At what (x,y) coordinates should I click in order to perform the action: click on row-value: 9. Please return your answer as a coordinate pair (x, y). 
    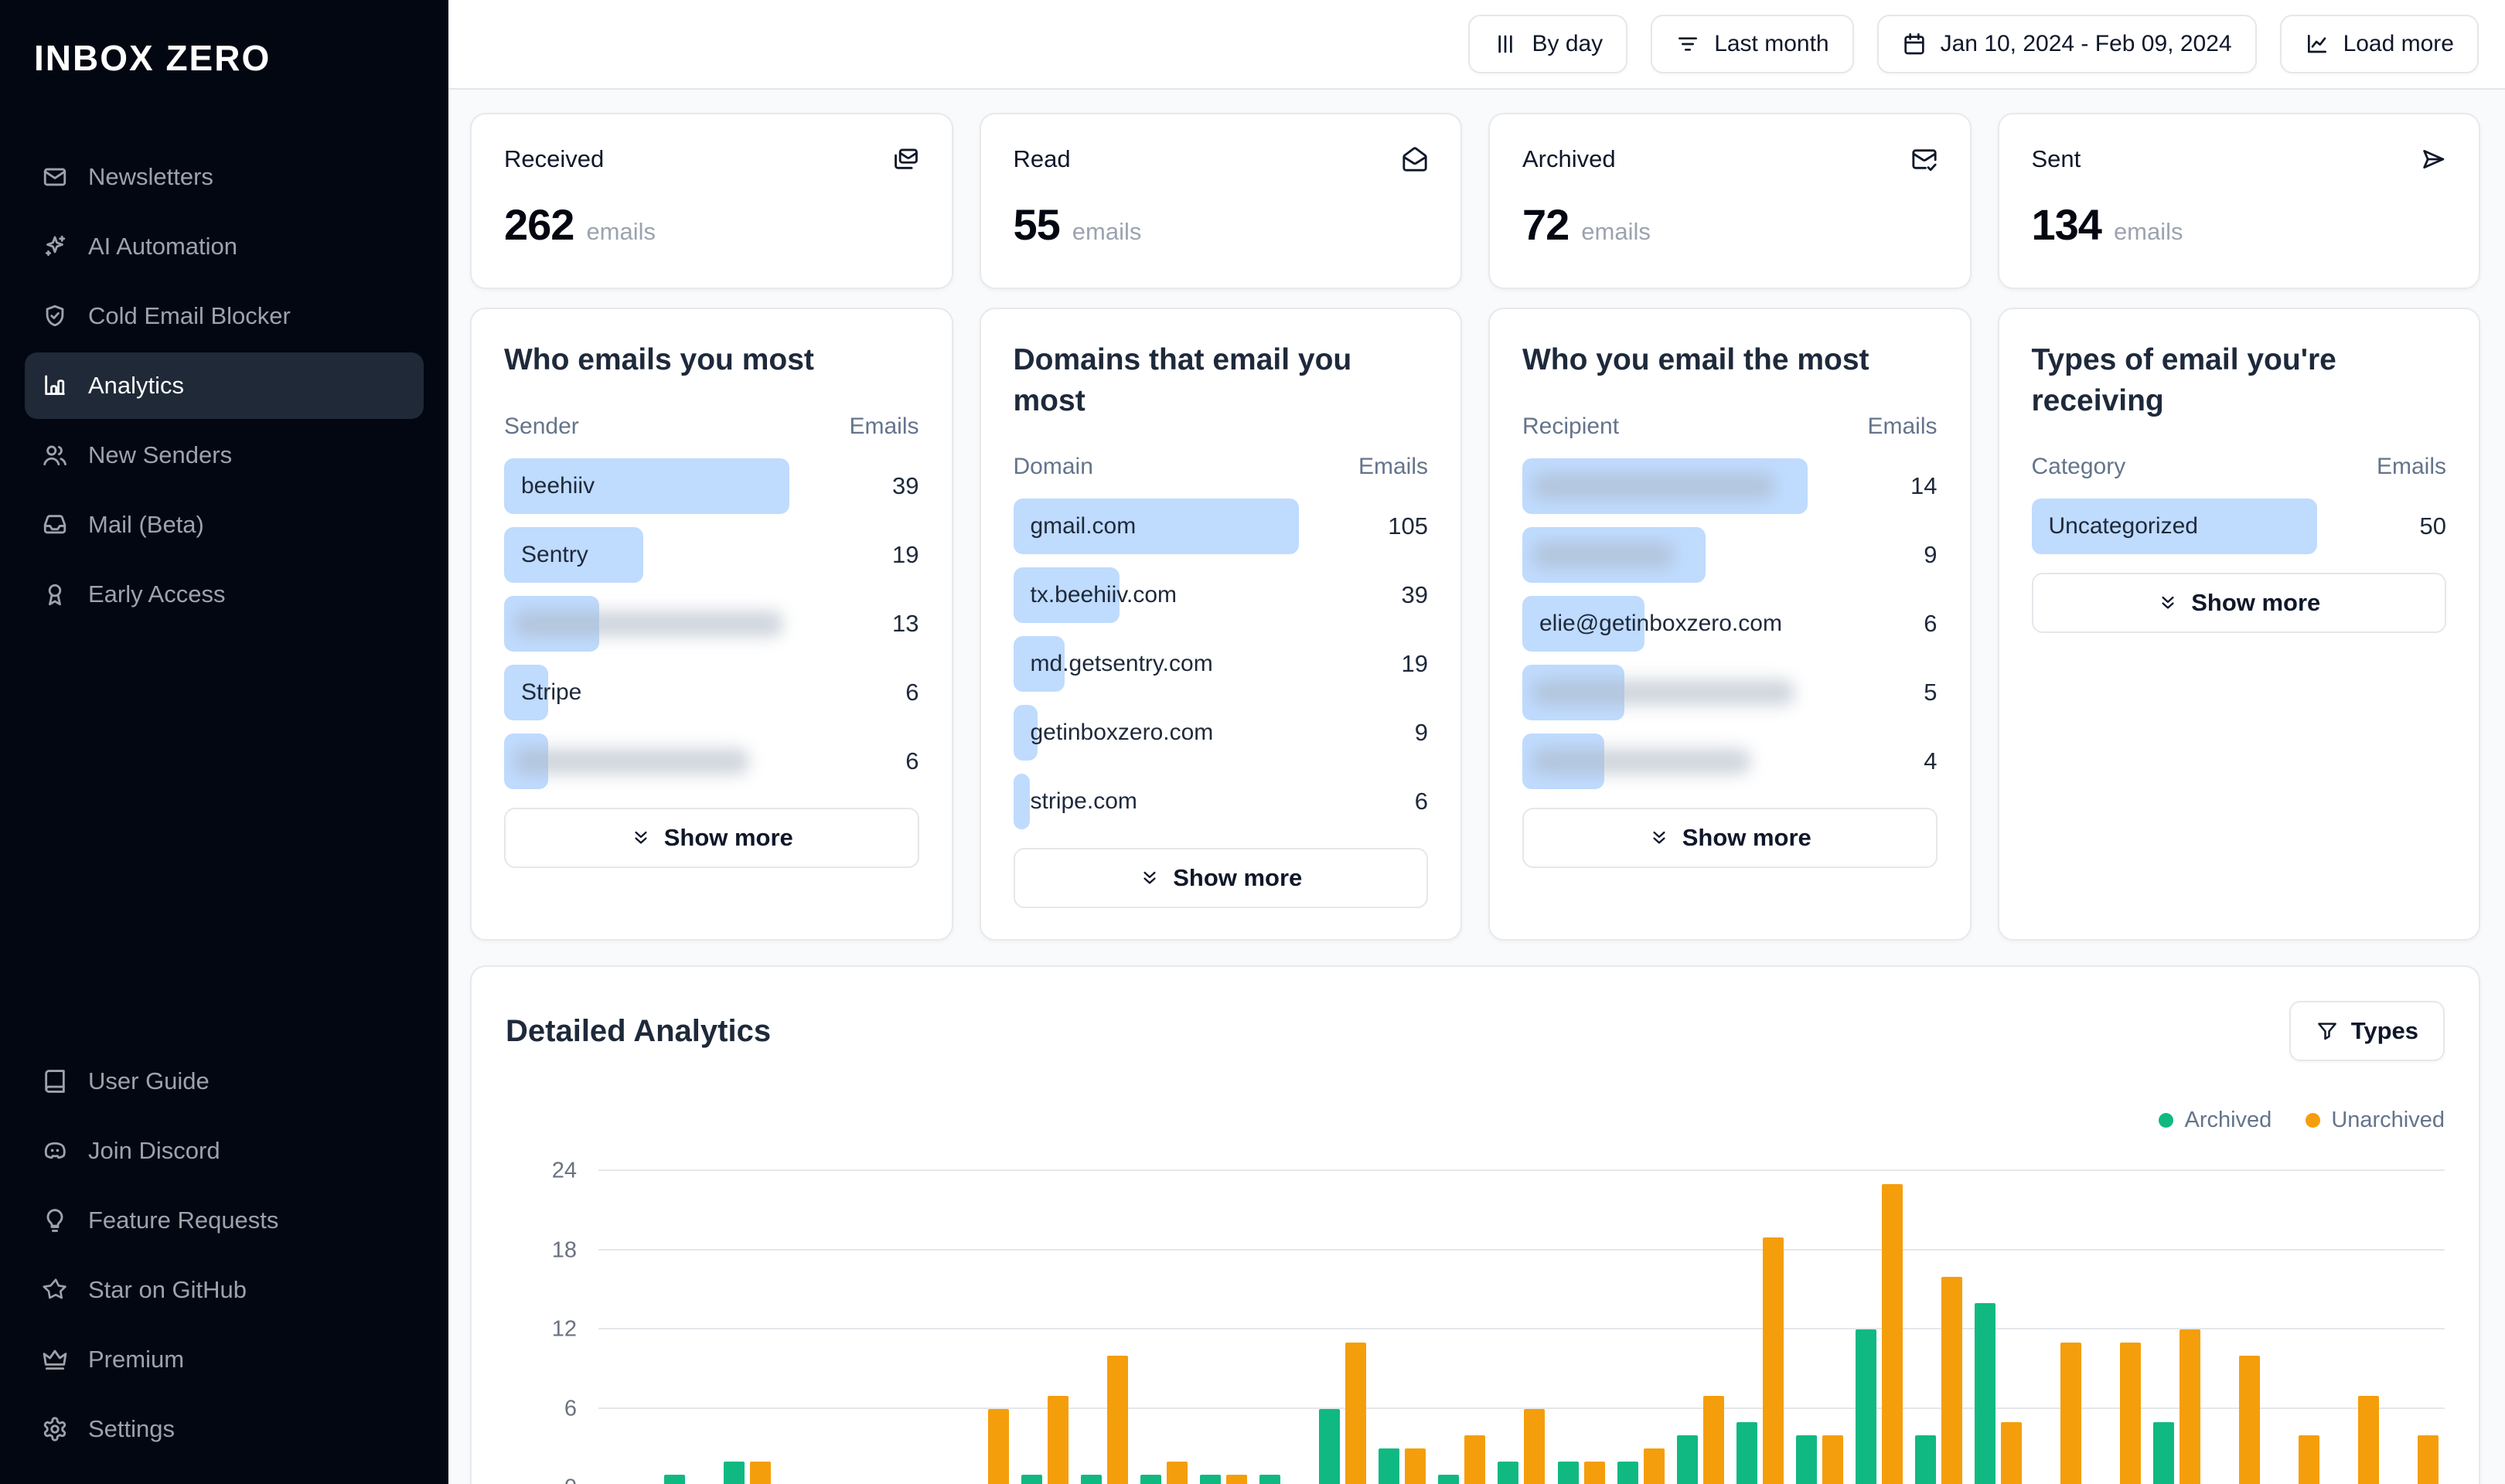
    Looking at the image, I should click on (1931, 554).